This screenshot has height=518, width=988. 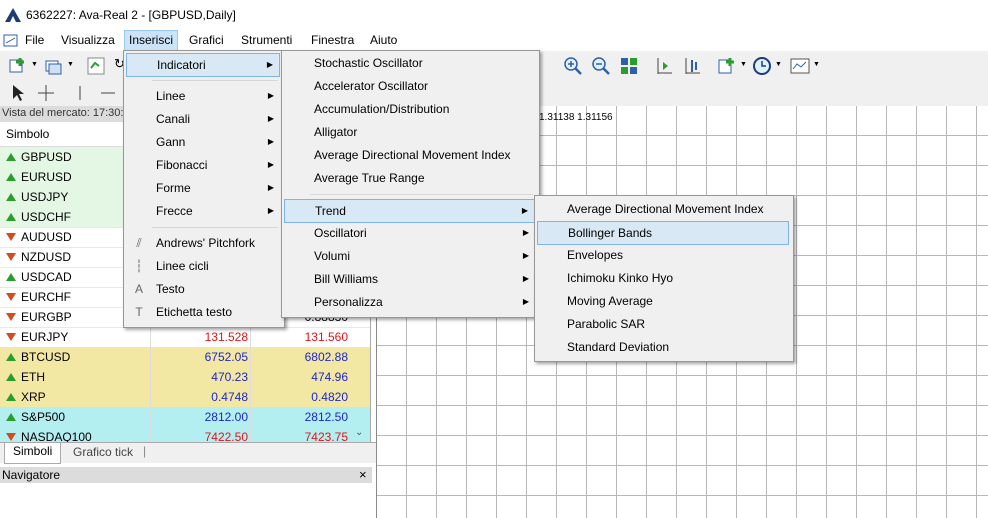 What do you see at coordinates (663, 233) in the screenshot?
I see `menu-item-bollinger-bands: Bollinger Bands` at bounding box center [663, 233].